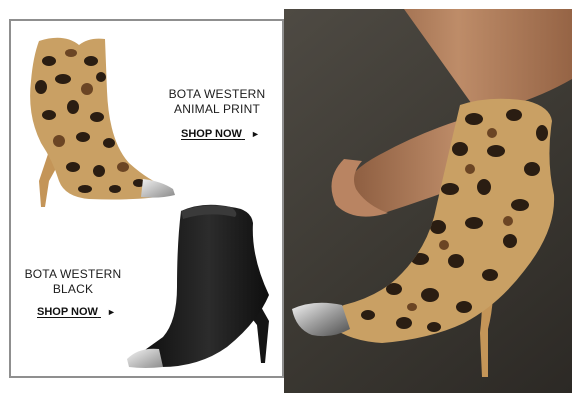  I want to click on shop-now-black-link: SHOP NOW ►, so click(76, 312).